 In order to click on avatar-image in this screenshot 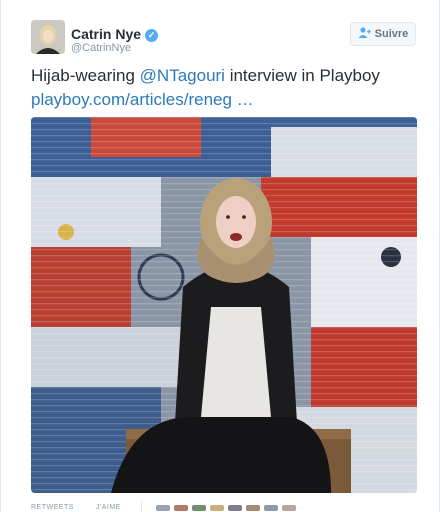, I will do `click(48, 37)`.